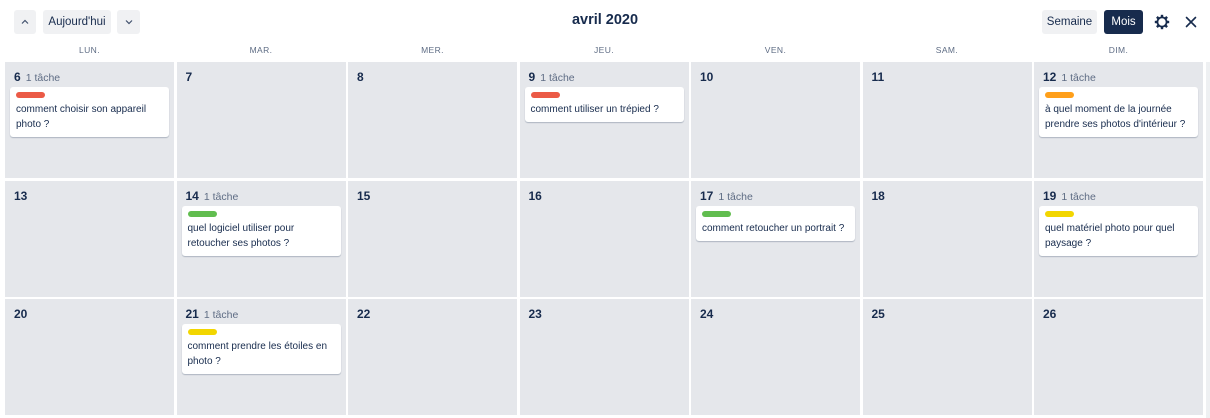 This screenshot has height=418, width=1210. Describe the element at coordinates (17, 77) in the screenshot. I see `day-number: 6` at that location.